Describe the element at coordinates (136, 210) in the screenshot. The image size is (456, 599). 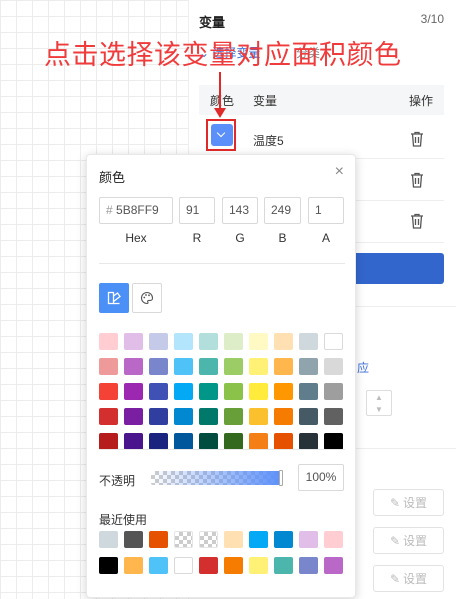
I see `hex-input: # 5B8FF9` at that location.